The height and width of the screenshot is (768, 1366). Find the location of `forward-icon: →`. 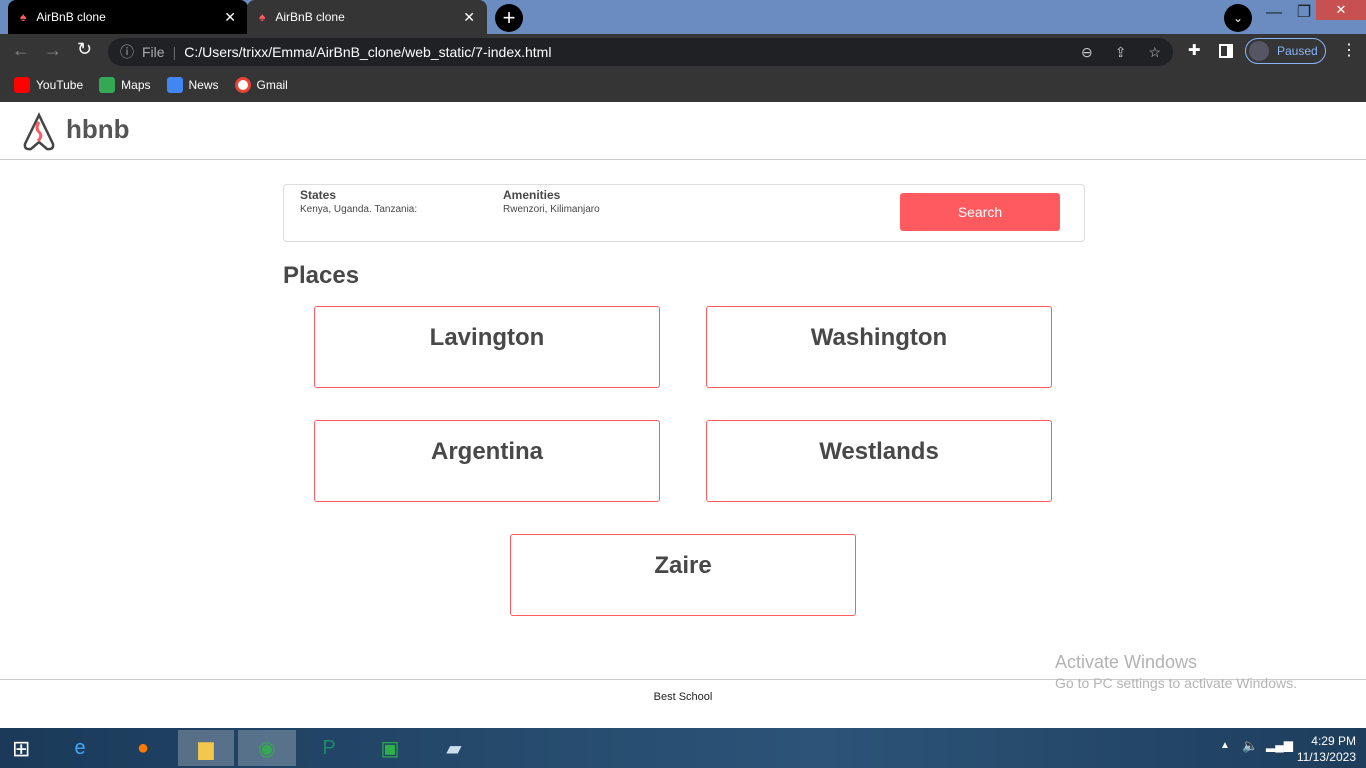

forward-icon: → is located at coordinates (53, 50).